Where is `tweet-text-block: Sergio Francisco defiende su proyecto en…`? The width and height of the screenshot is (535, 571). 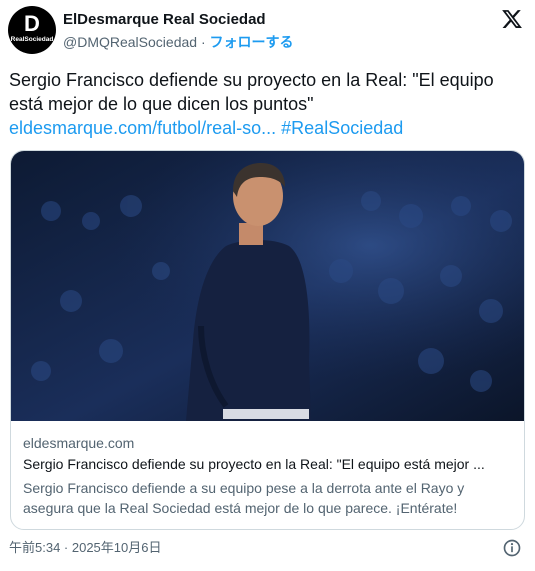
tweet-text-block: Sergio Francisco defiende su proyecto en… is located at coordinates (264, 104).